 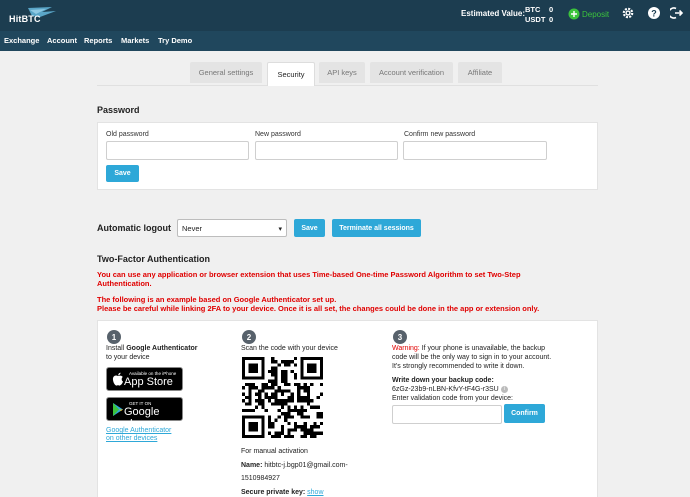 I want to click on save-password-button: Save, so click(x=122, y=173).